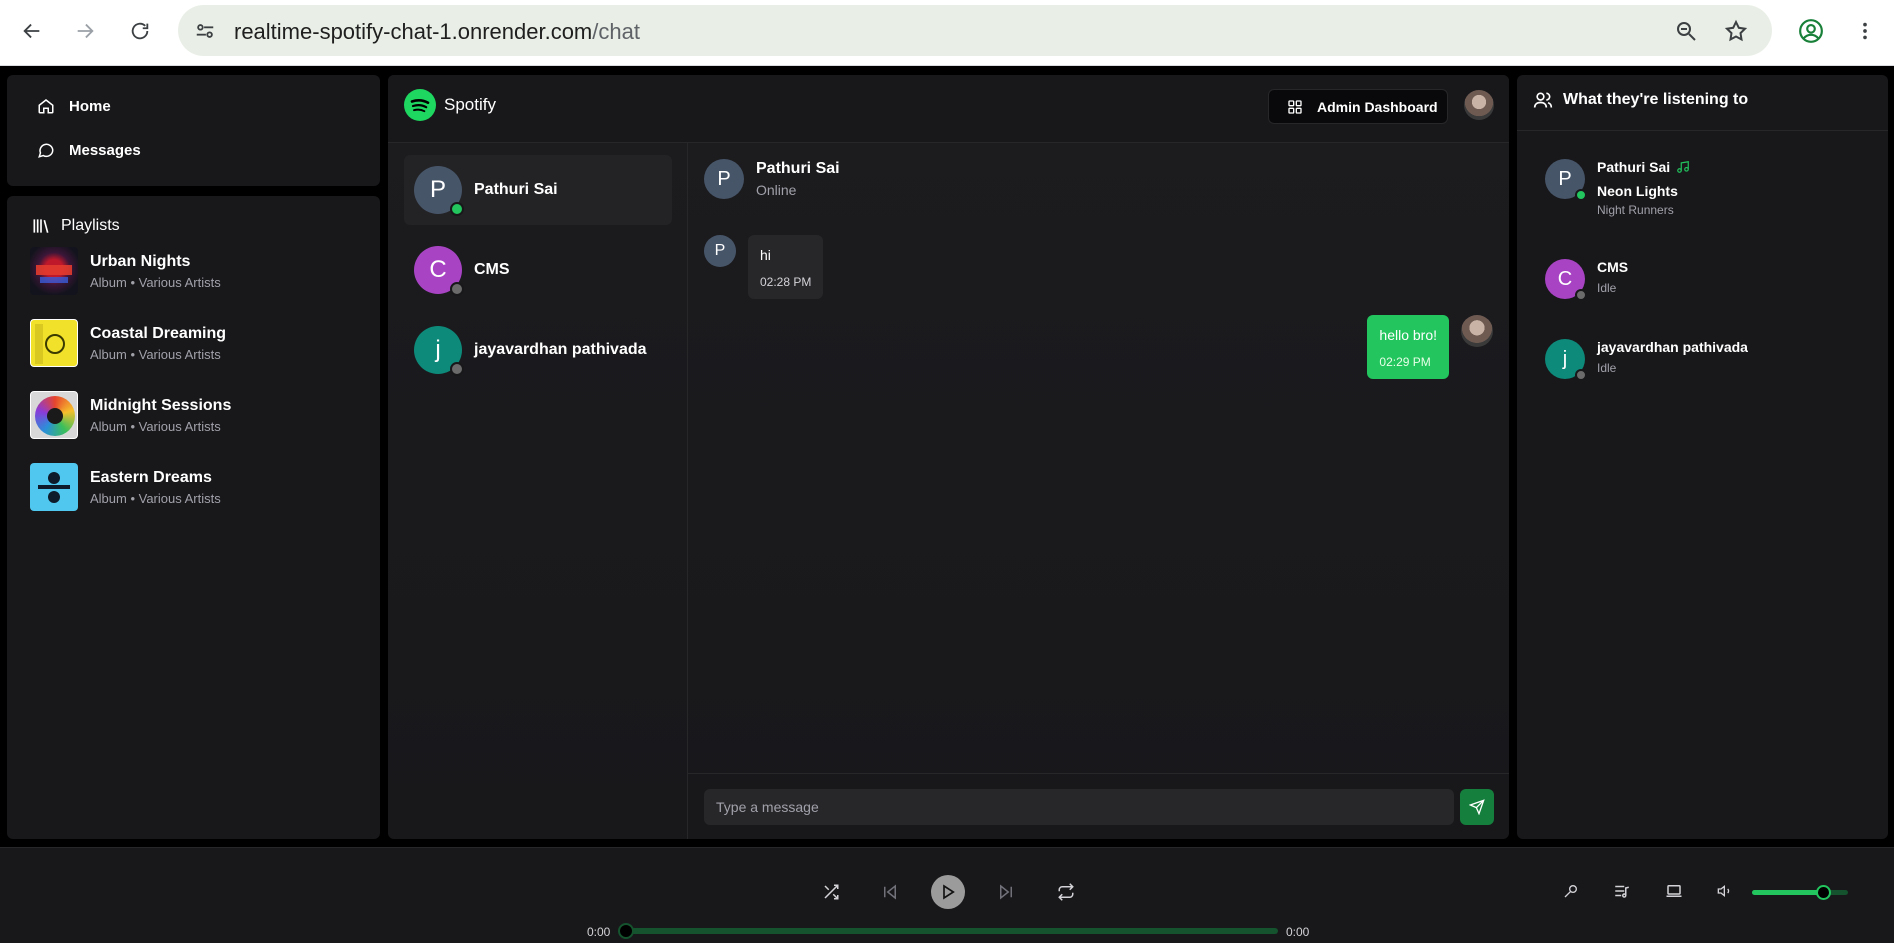 Image resolution: width=1894 pixels, height=943 pixels. What do you see at coordinates (74, 106) in the screenshot?
I see `nav-item-home: Home` at bounding box center [74, 106].